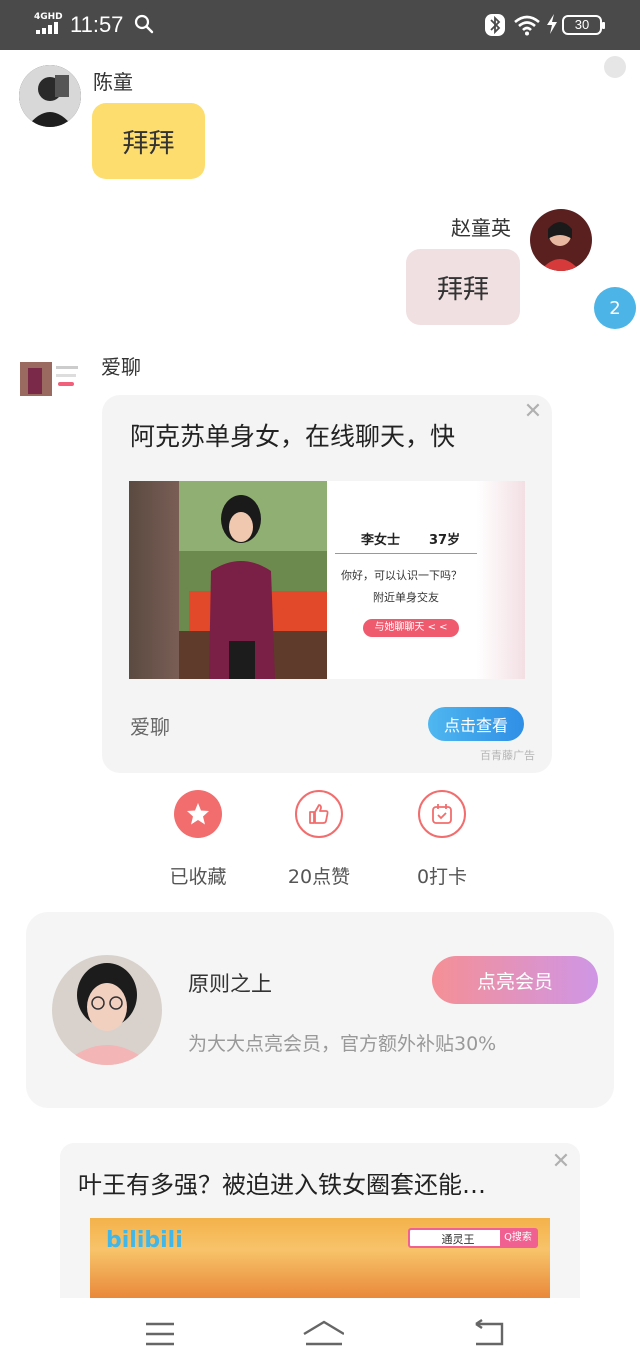 This screenshot has width=640, height=1372. I want to click on bilibili-logo: bilibili, so click(144, 1240).